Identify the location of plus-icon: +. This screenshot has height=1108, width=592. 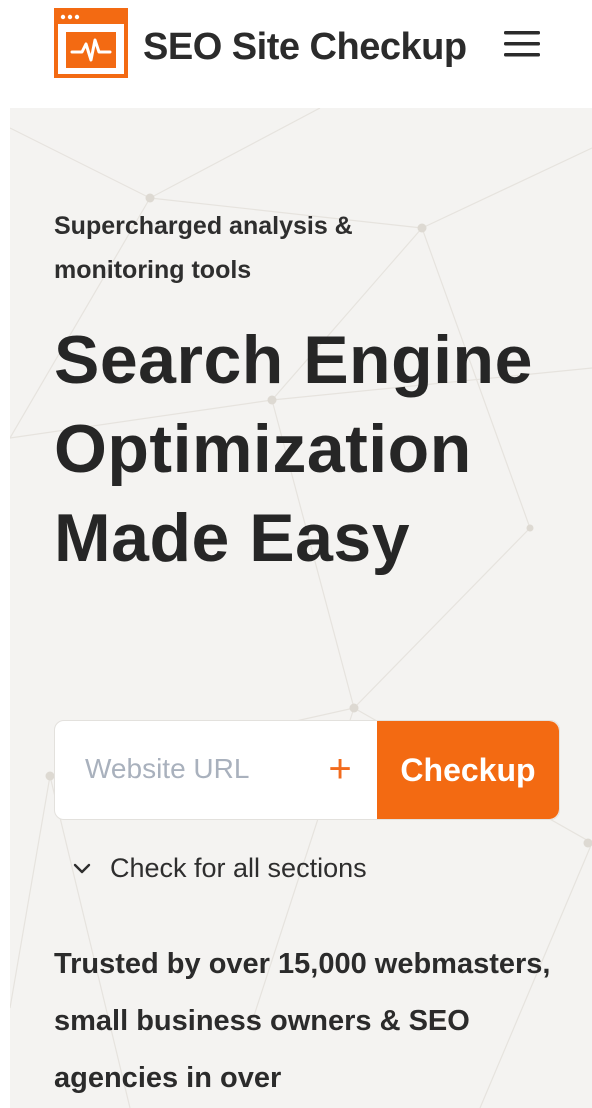
(340, 769).